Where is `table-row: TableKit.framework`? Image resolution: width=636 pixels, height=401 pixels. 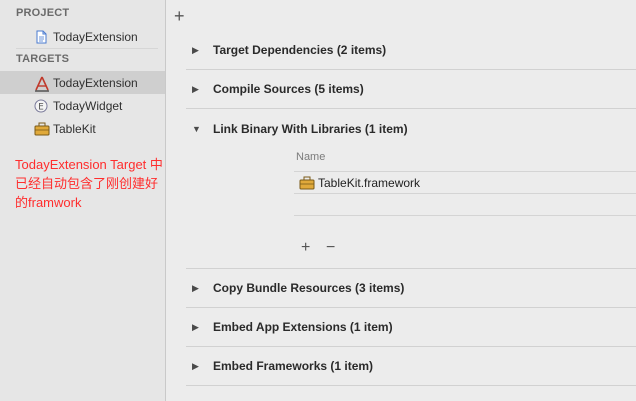 table-row: TableKit.framework is located at coordinates (465, 182).